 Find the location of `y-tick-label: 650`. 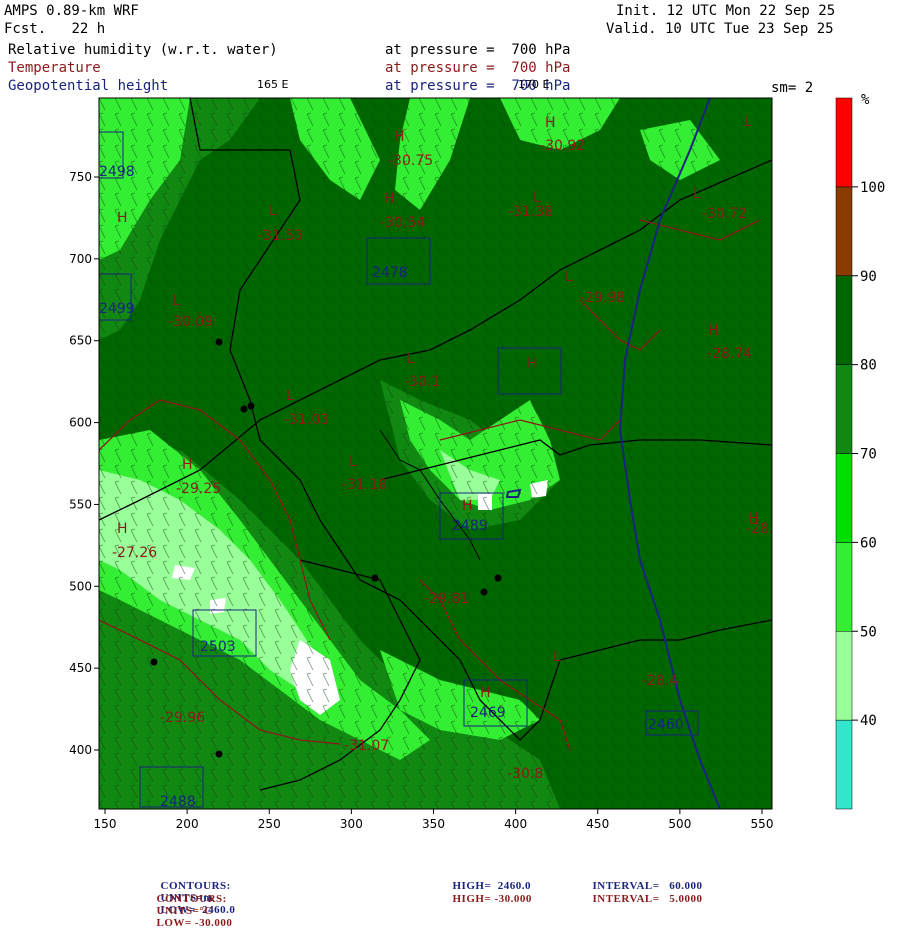

y-tick-label: 650 is located at coordinates (80, 341).